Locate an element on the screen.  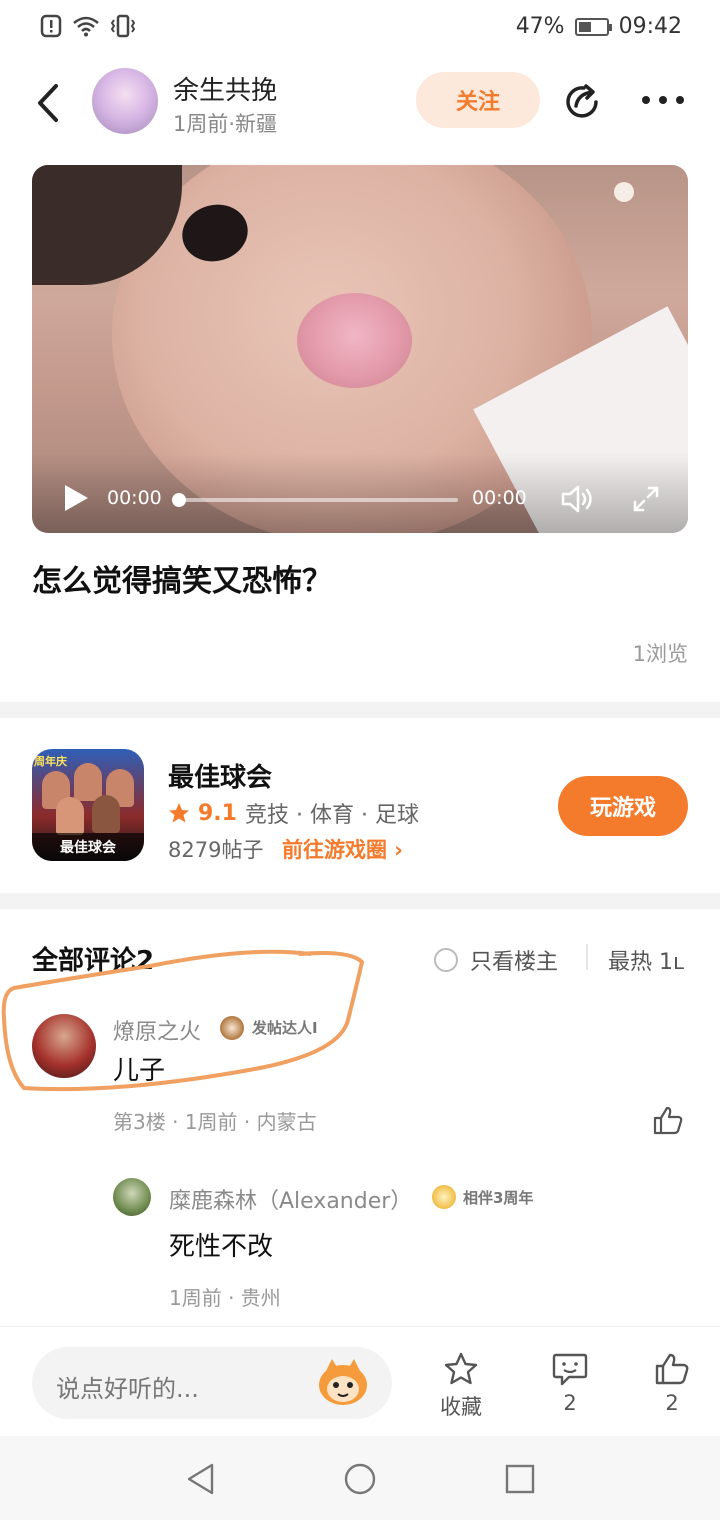
video-frame-lips is located at coordinates (354, 340).